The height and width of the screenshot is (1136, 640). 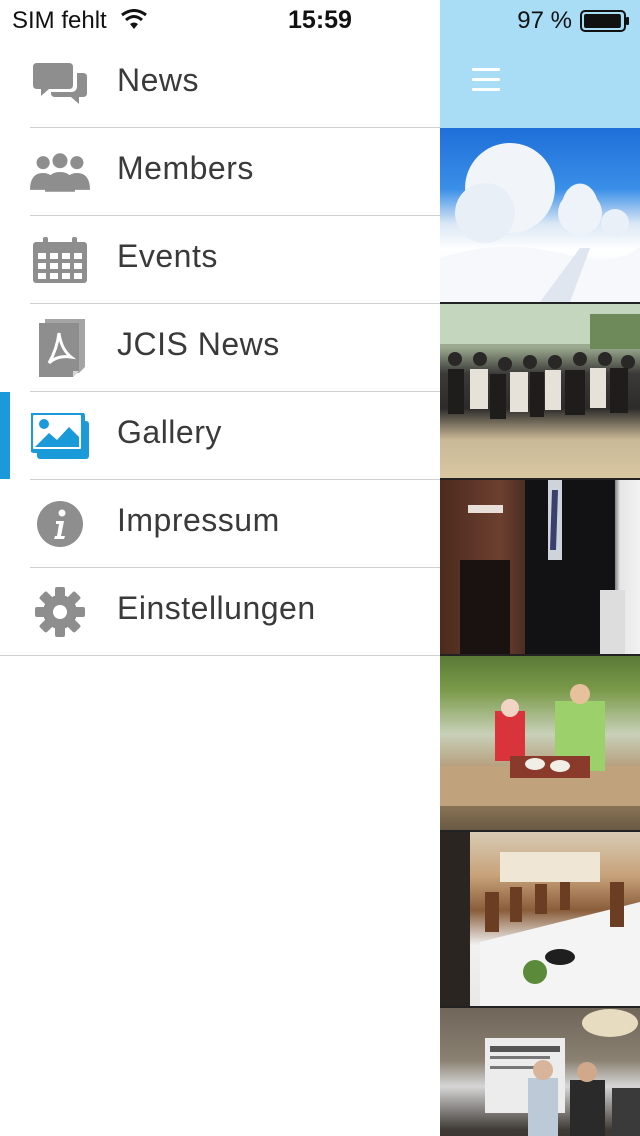 I want to click on chat-bubbles-icon, so click(x=60, y=84).